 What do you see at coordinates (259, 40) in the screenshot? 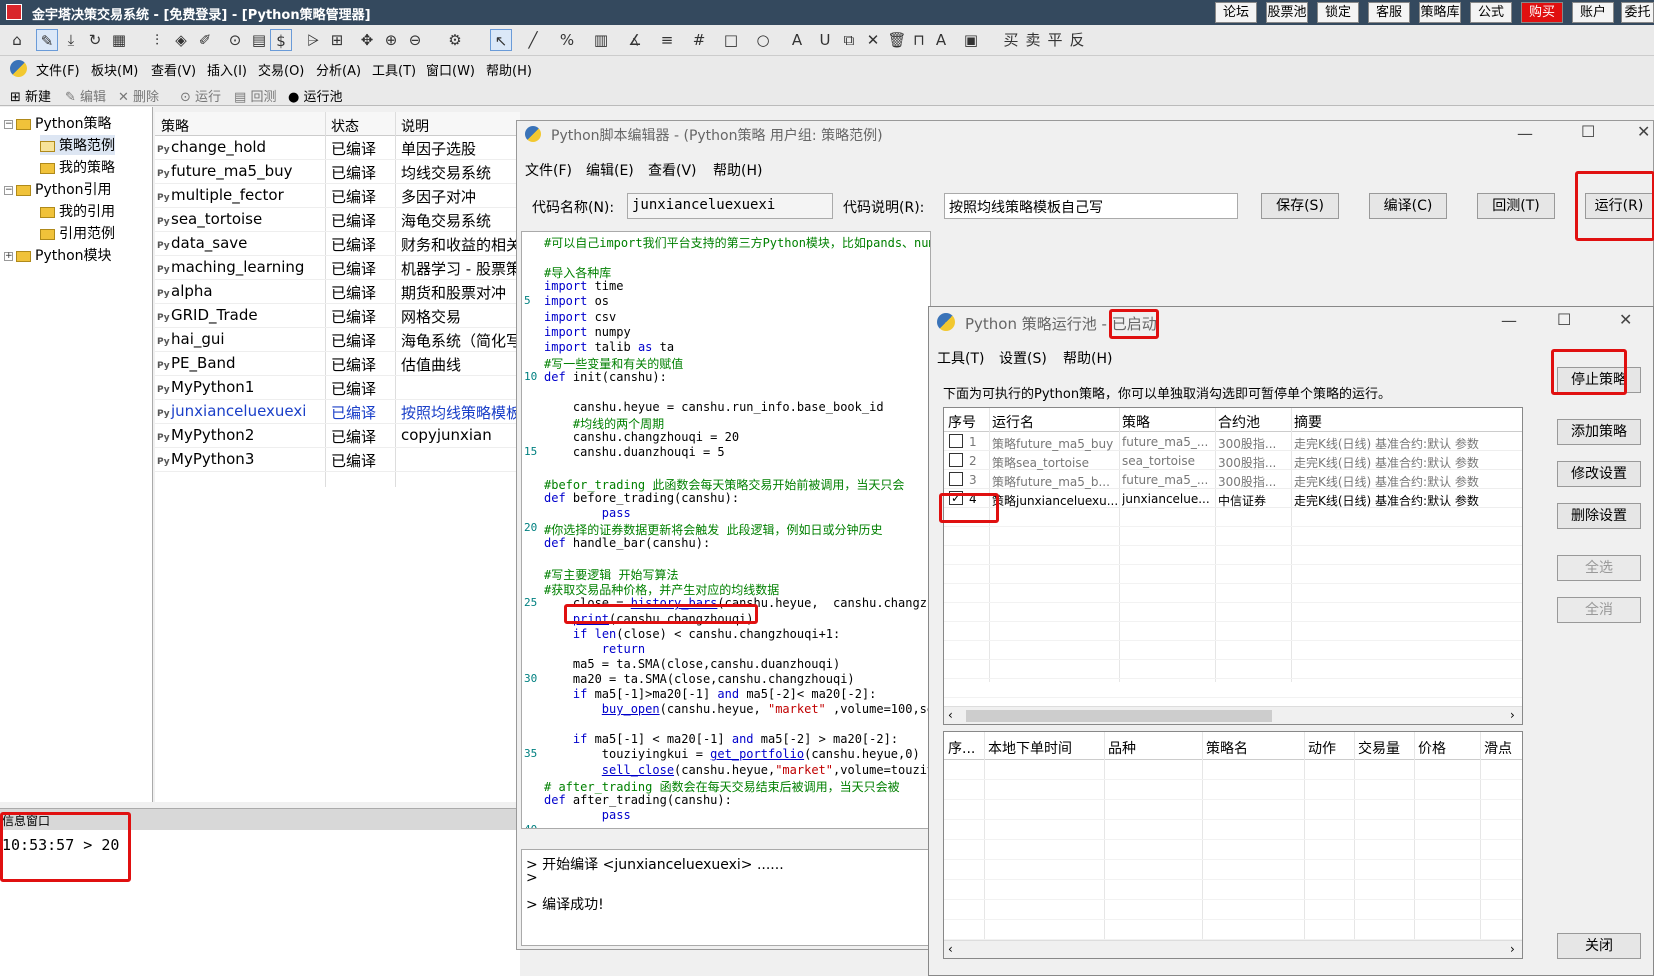
I see `doc-icon: ▤` at bounding box center [259, 40].